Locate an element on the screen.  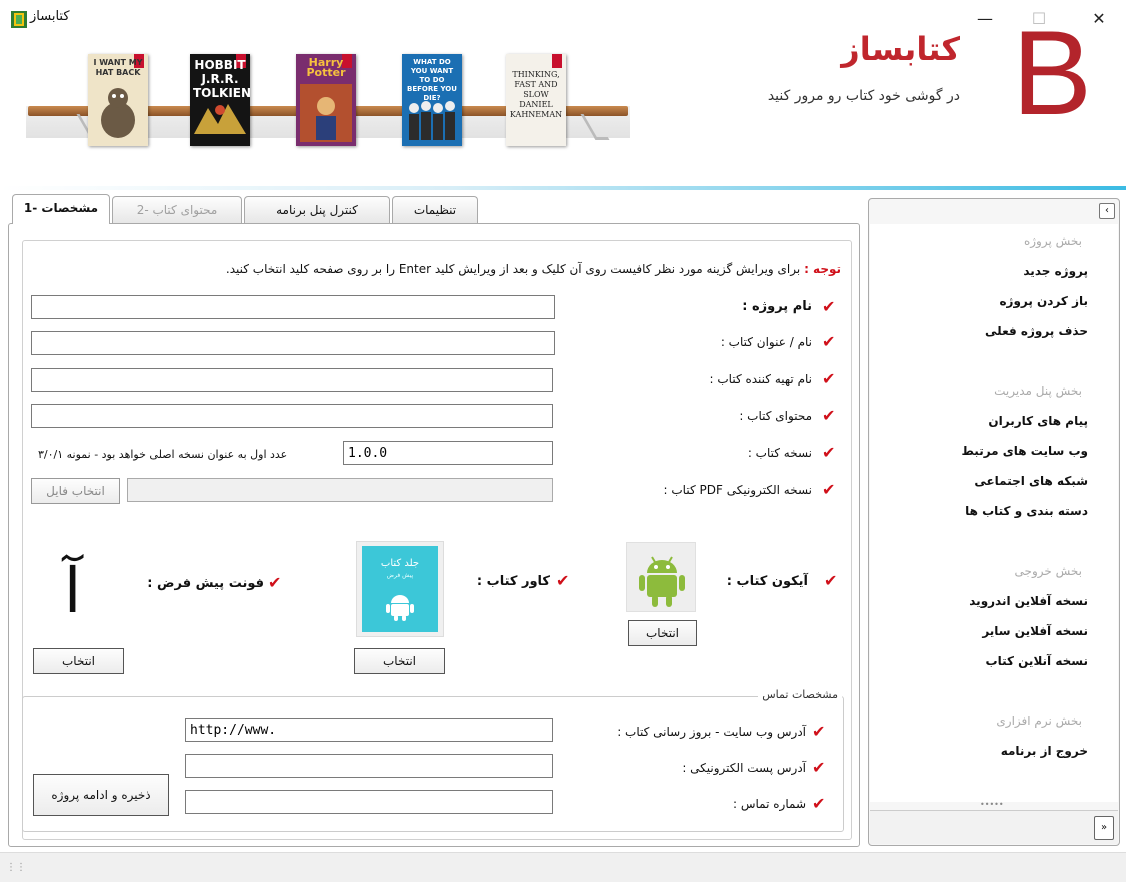
author-label: نام تهیه کننده کتاب : is located at coordinates (760, 379).